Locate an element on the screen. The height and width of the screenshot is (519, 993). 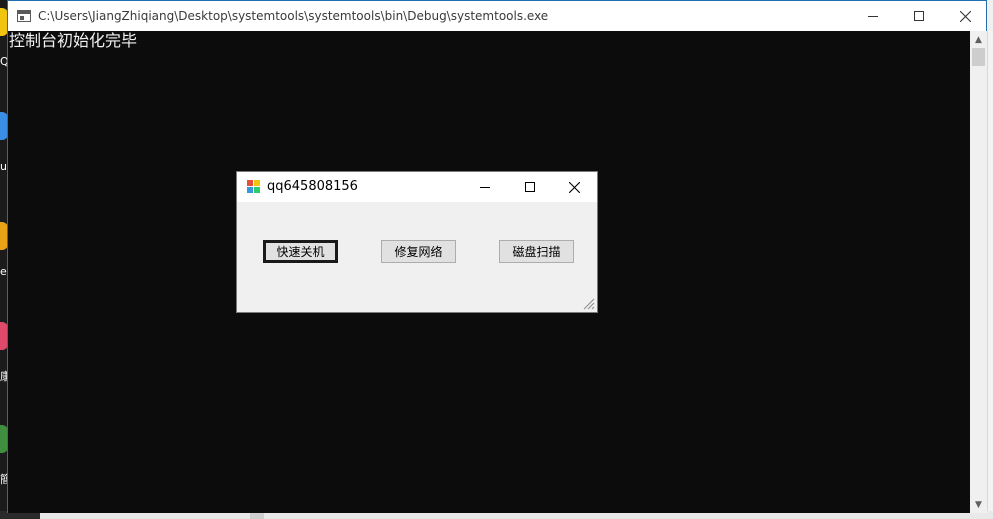
form-titlebar: qq645808156 is located at coordinates (417, 187).